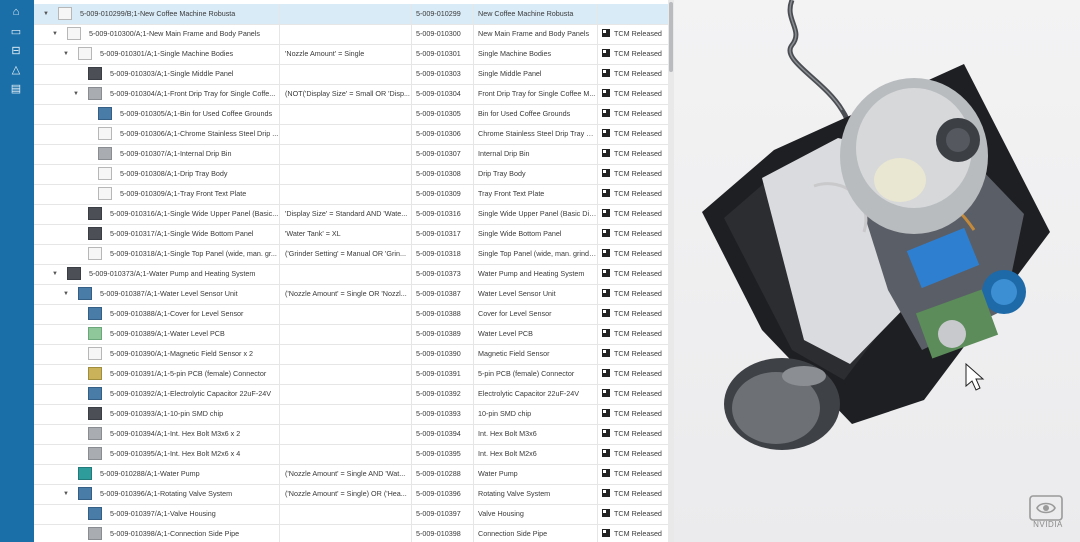 This screenshot has height=542, width=1080. Describe the element at coordinates (16, 12) in the screenshot. I see `home-icon: ⌂` at that location.